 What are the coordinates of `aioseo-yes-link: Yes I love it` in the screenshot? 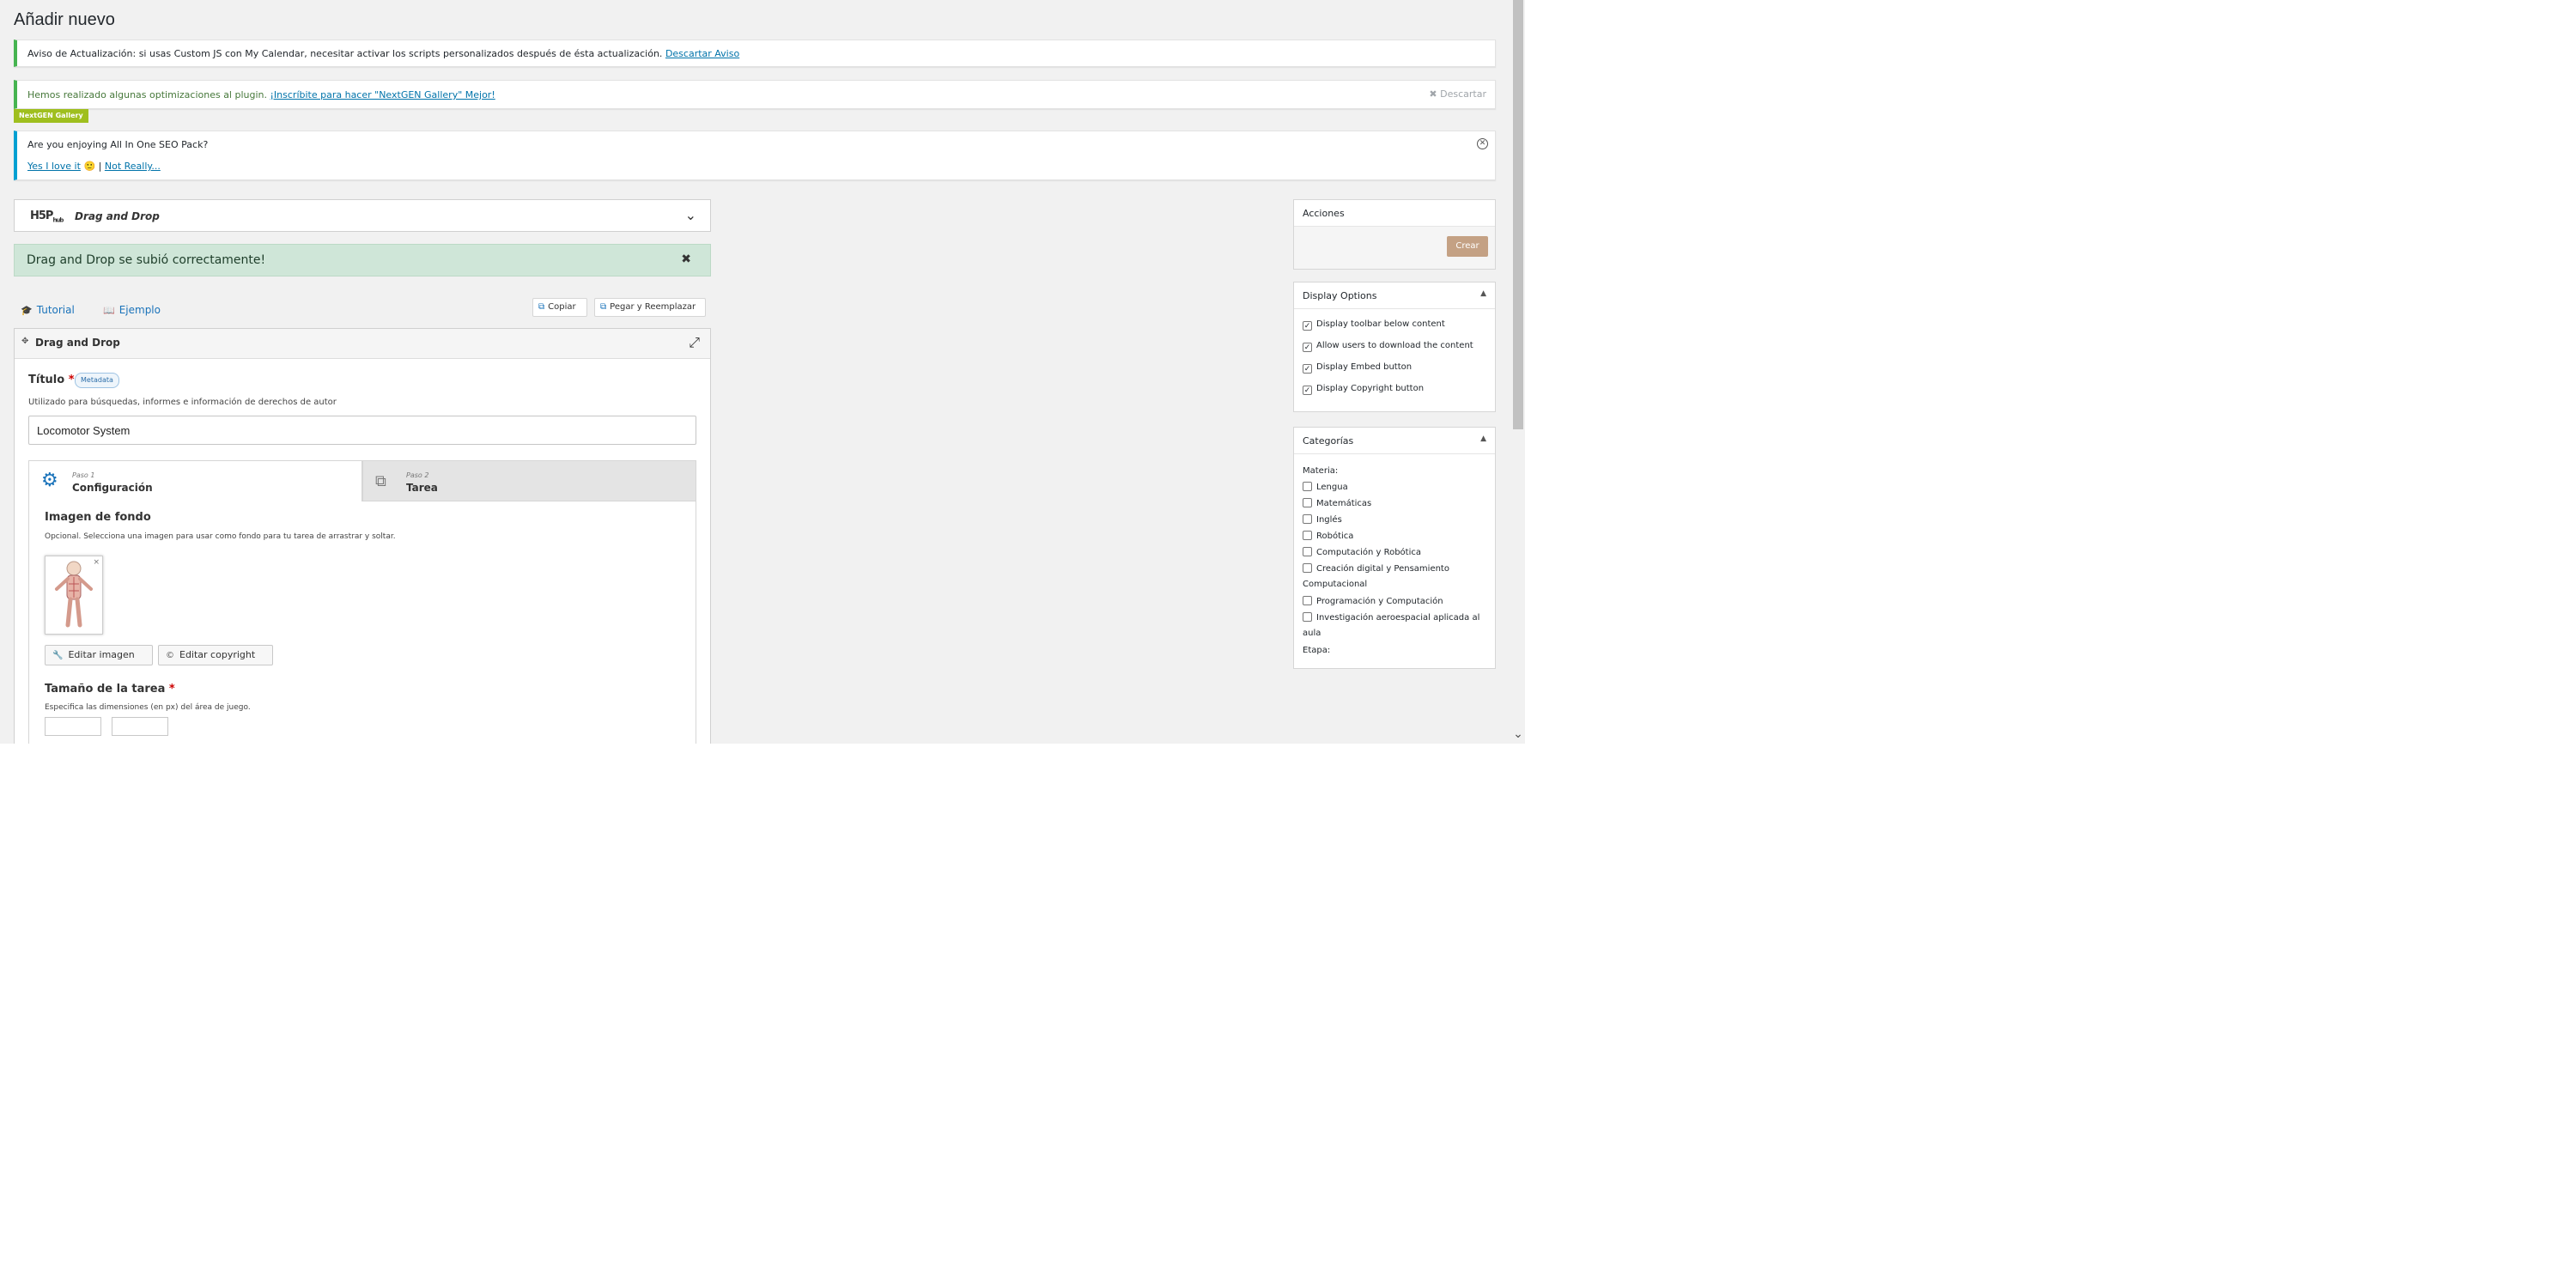 It's located at (54, 166).